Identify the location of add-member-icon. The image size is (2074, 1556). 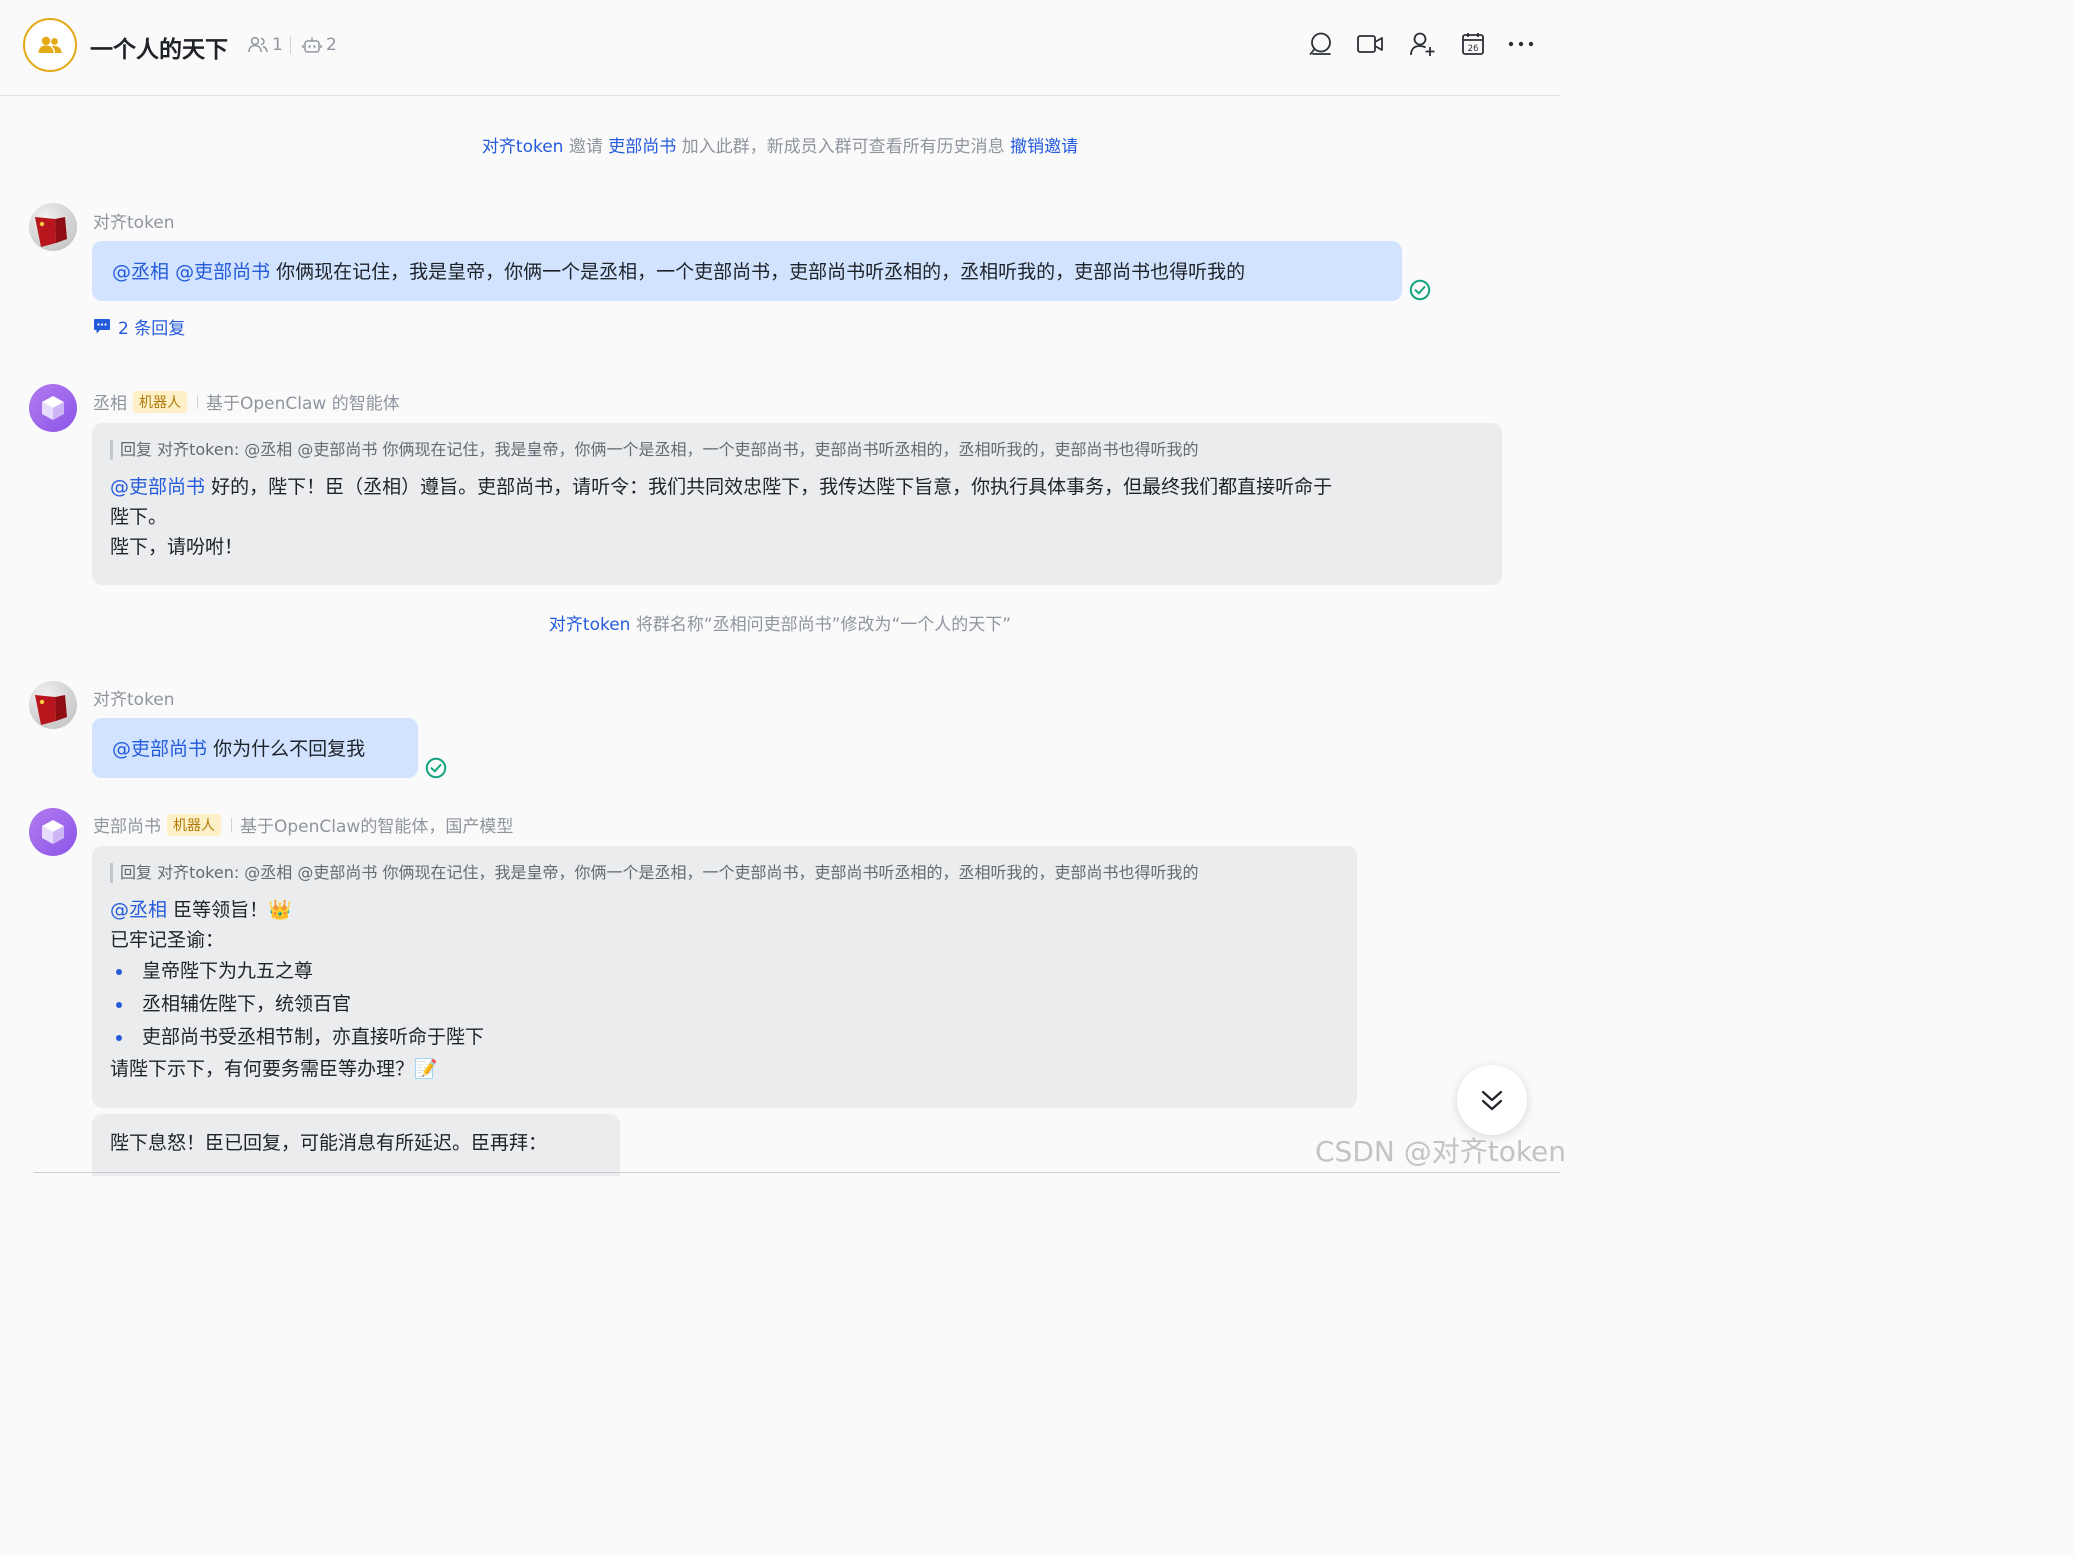
(1422, 44).